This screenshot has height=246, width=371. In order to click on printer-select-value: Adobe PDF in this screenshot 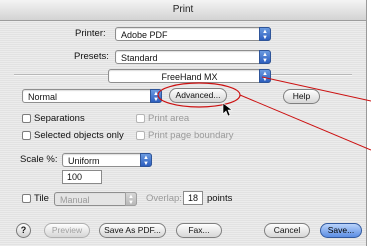, I will do `click(144, 35)`.